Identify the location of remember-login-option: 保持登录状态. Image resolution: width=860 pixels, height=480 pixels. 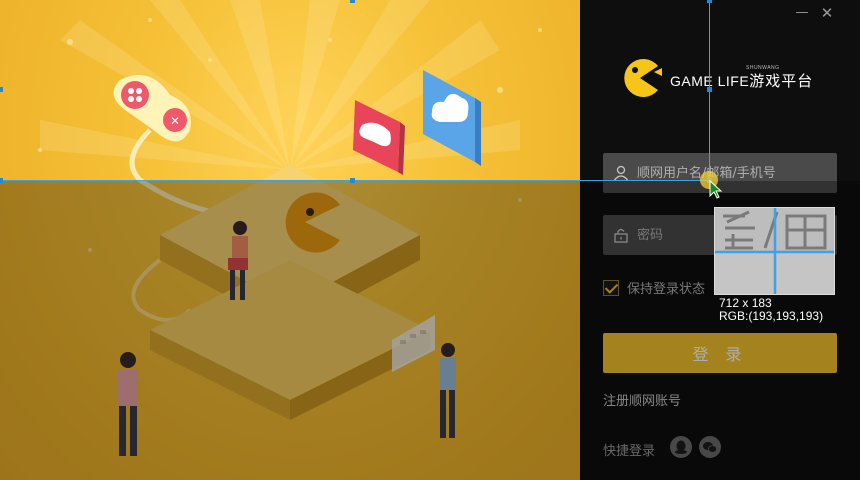
(654, 287).